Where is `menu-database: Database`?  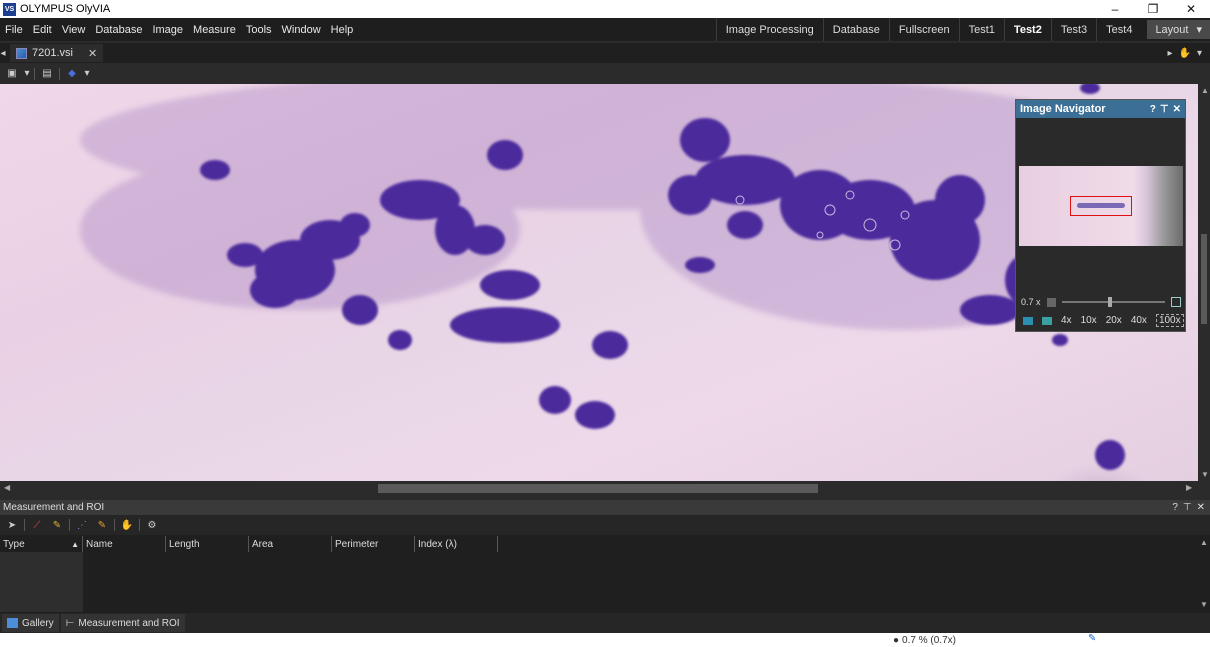
menu-database: Database is located at coordinates (118, 30).